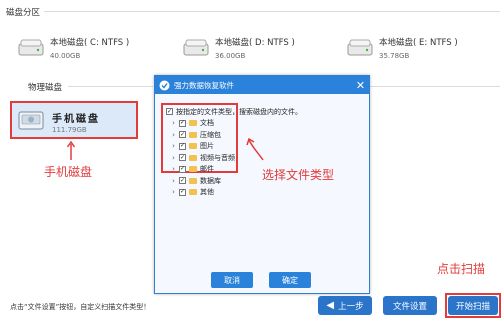 The height and width of the screenshot is (320, 504). Describe the element at coordinates (90, 43) in the screenshot. I see `disk-c-name: 本地磁盘( C: NTFS )` at that location.